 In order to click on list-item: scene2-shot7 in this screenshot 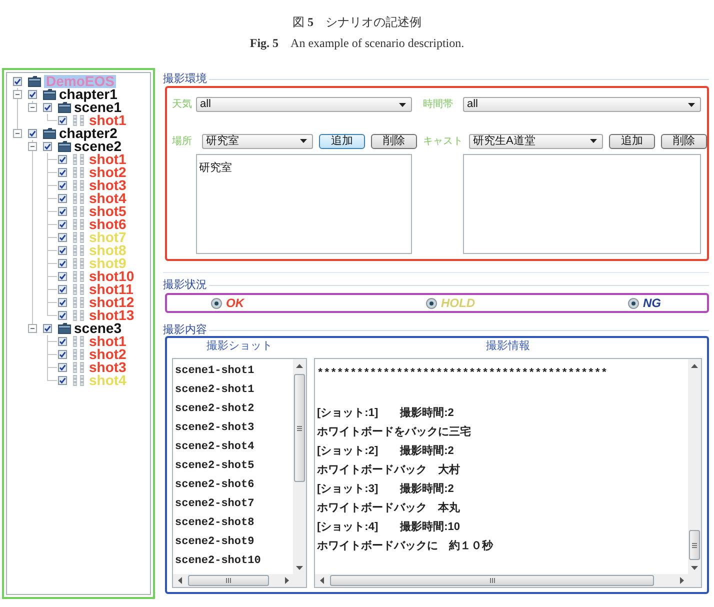, I will do `click(214, 504)`.